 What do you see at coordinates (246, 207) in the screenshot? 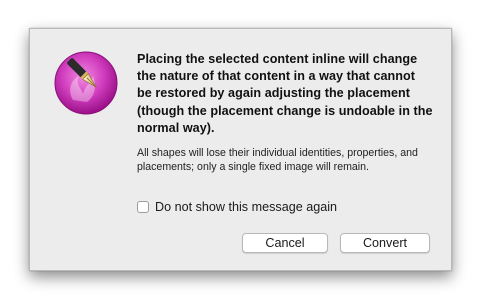
I see `suppress-checkbox-label: Do not show this message again` at bounding box center [246, 207].